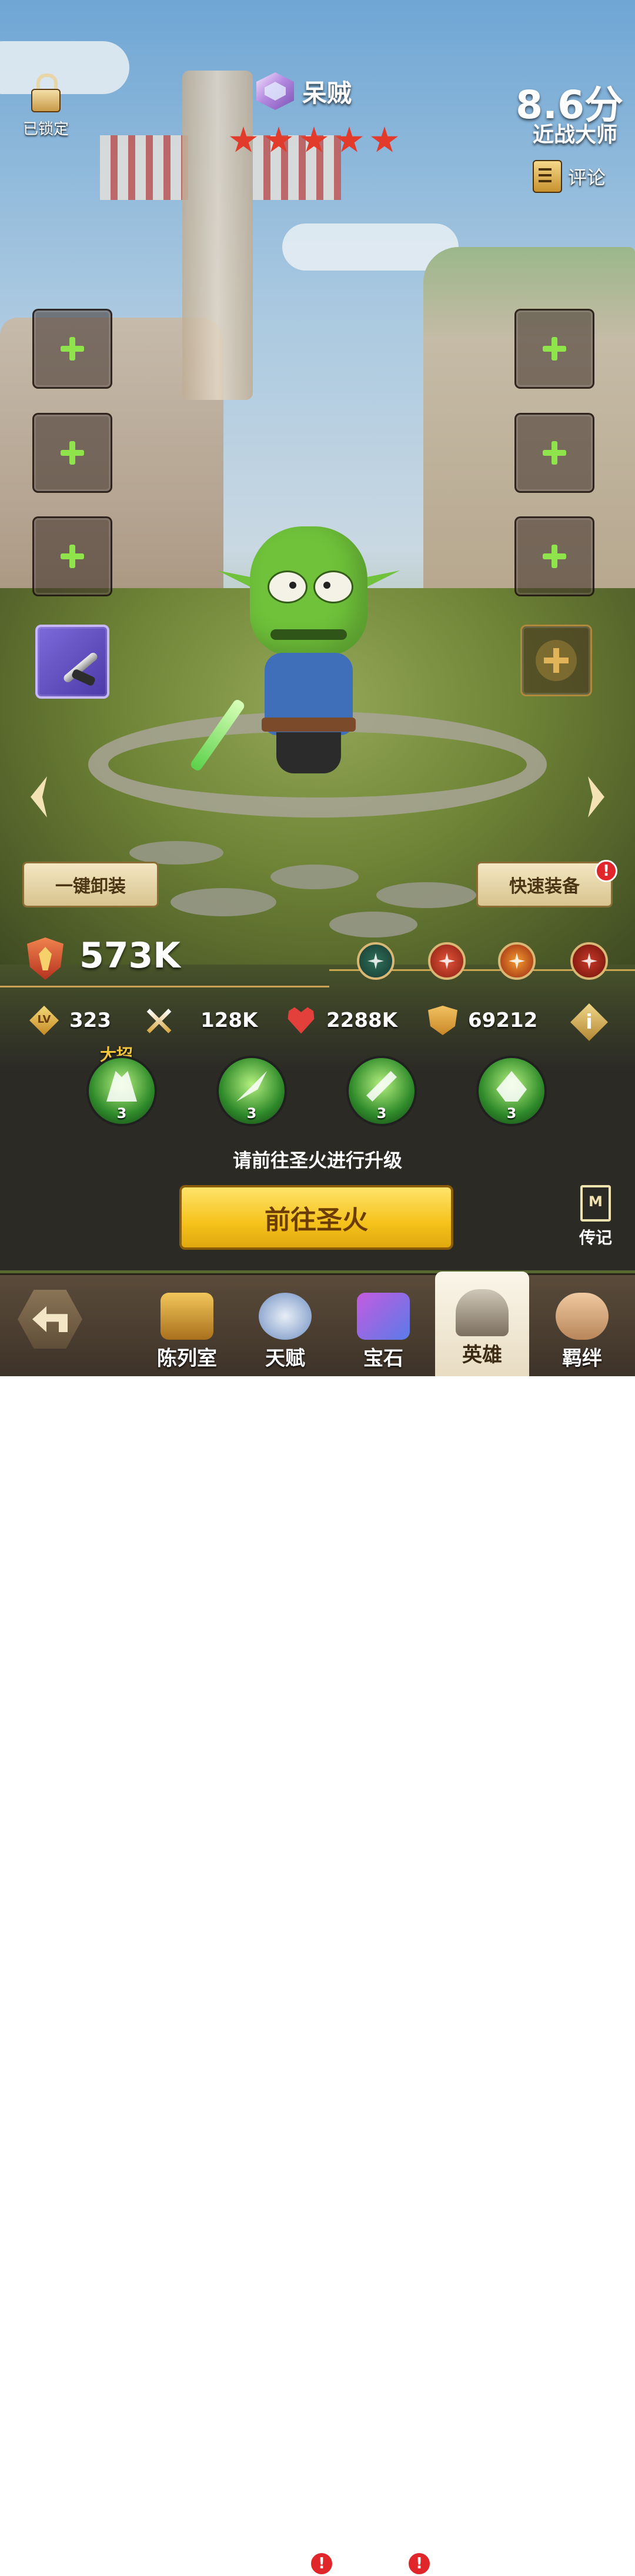 This screenshot has width=635, height=2576. Describe the element at coordinates (589, 961) in the screenshot. I see `faction-sword-icon` at that location.